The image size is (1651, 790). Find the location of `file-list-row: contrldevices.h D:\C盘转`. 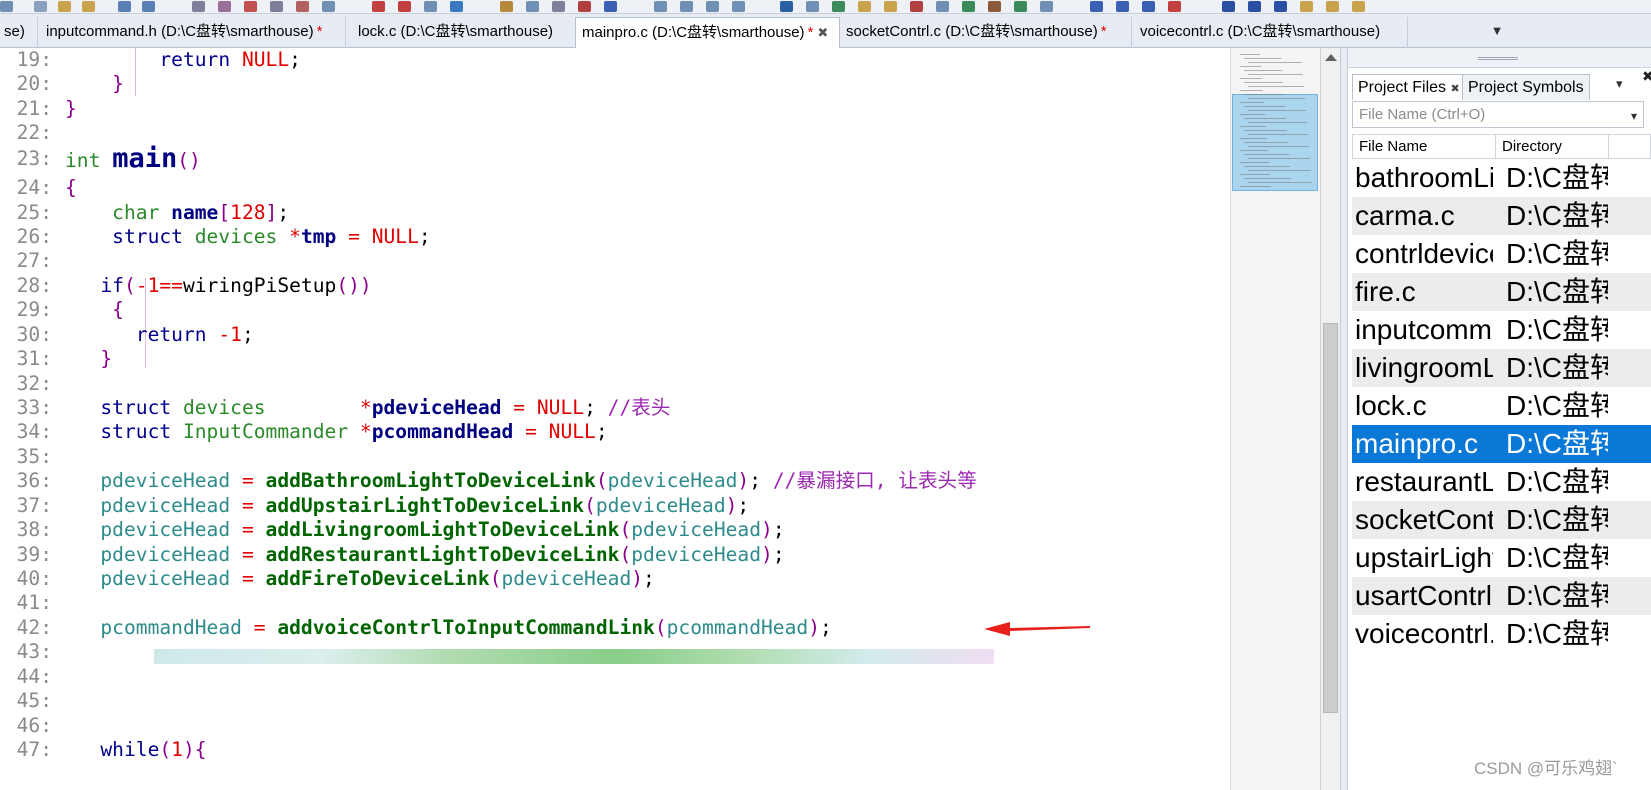

file-list-row: contrldevices.h D:\C盘转 is located at coordinates (1501, 254).